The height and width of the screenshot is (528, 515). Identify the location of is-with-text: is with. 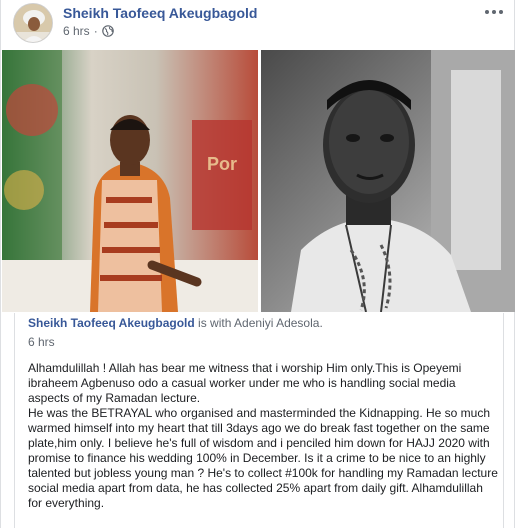
(215, 323).